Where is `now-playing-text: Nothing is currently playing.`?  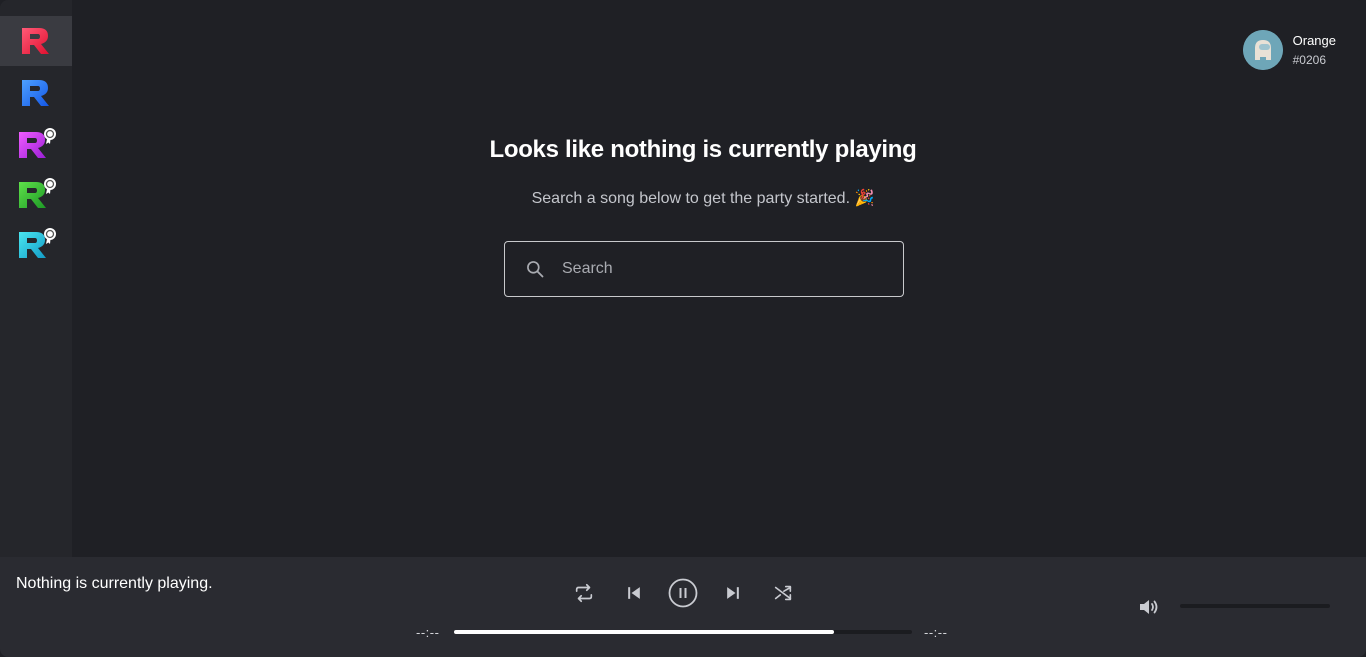
now-playing-text: Nothing is currently playing. is located at coordinates (114, 583).